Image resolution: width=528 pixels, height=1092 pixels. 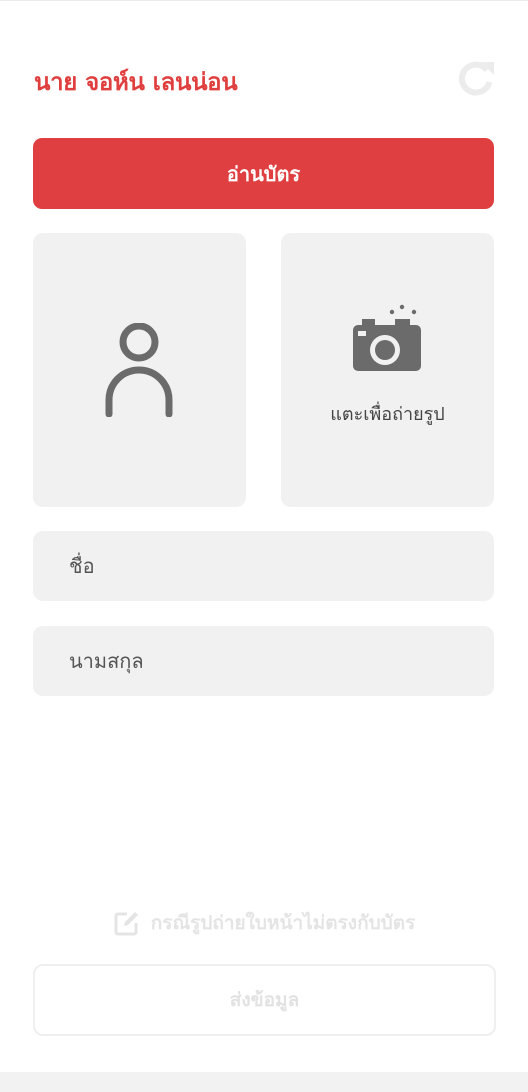 I want to click on bottom-bar, so click(x=264, y=1082).